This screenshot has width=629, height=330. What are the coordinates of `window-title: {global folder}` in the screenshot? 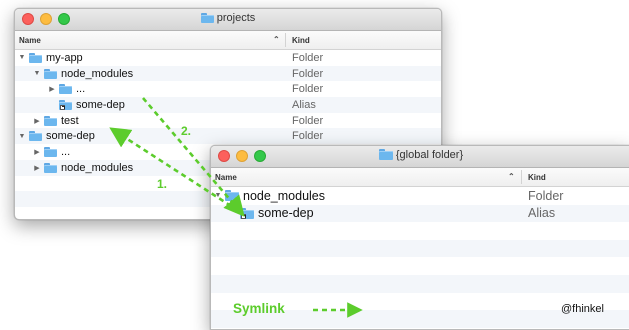 It's located at (420, 155).